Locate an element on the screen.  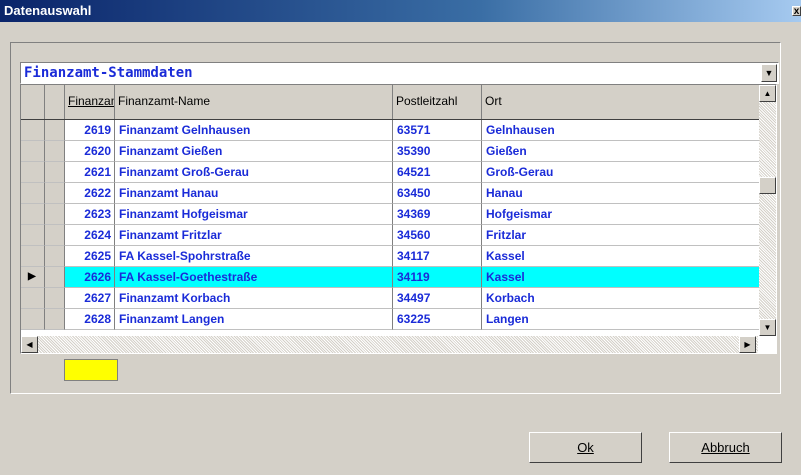
cell-nr: 2621 is located at coordinates (90, 172).